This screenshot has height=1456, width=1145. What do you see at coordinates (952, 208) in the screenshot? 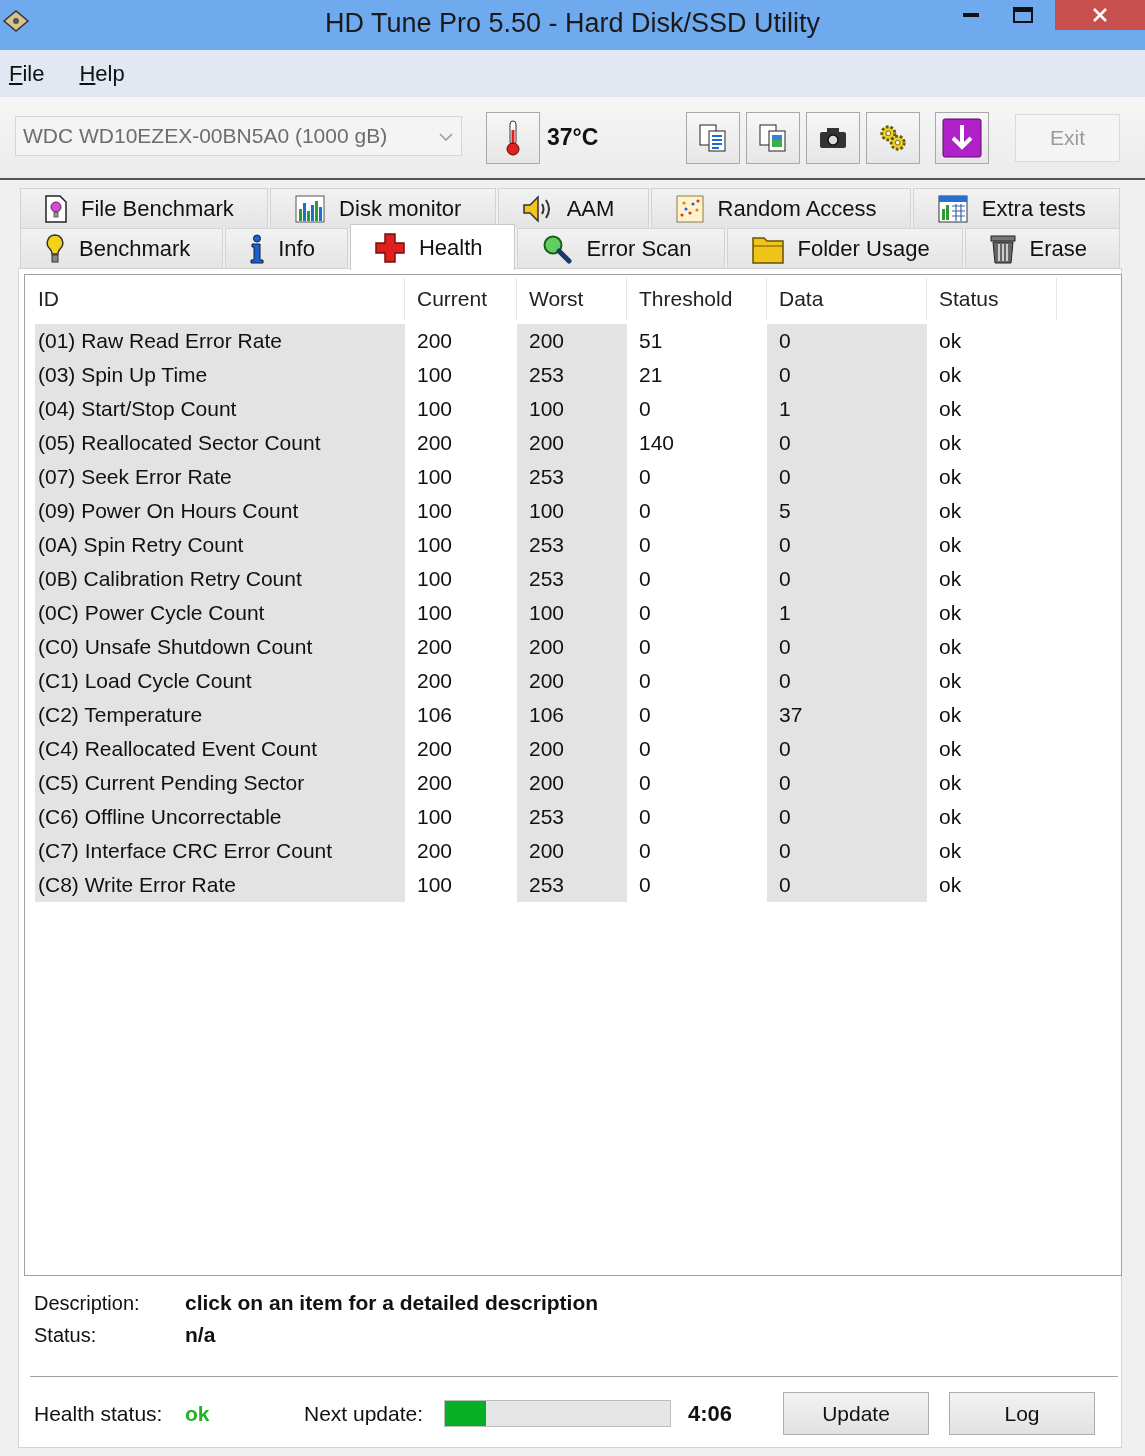
I see `grid-window-icon` at bounding box center [952, 208].